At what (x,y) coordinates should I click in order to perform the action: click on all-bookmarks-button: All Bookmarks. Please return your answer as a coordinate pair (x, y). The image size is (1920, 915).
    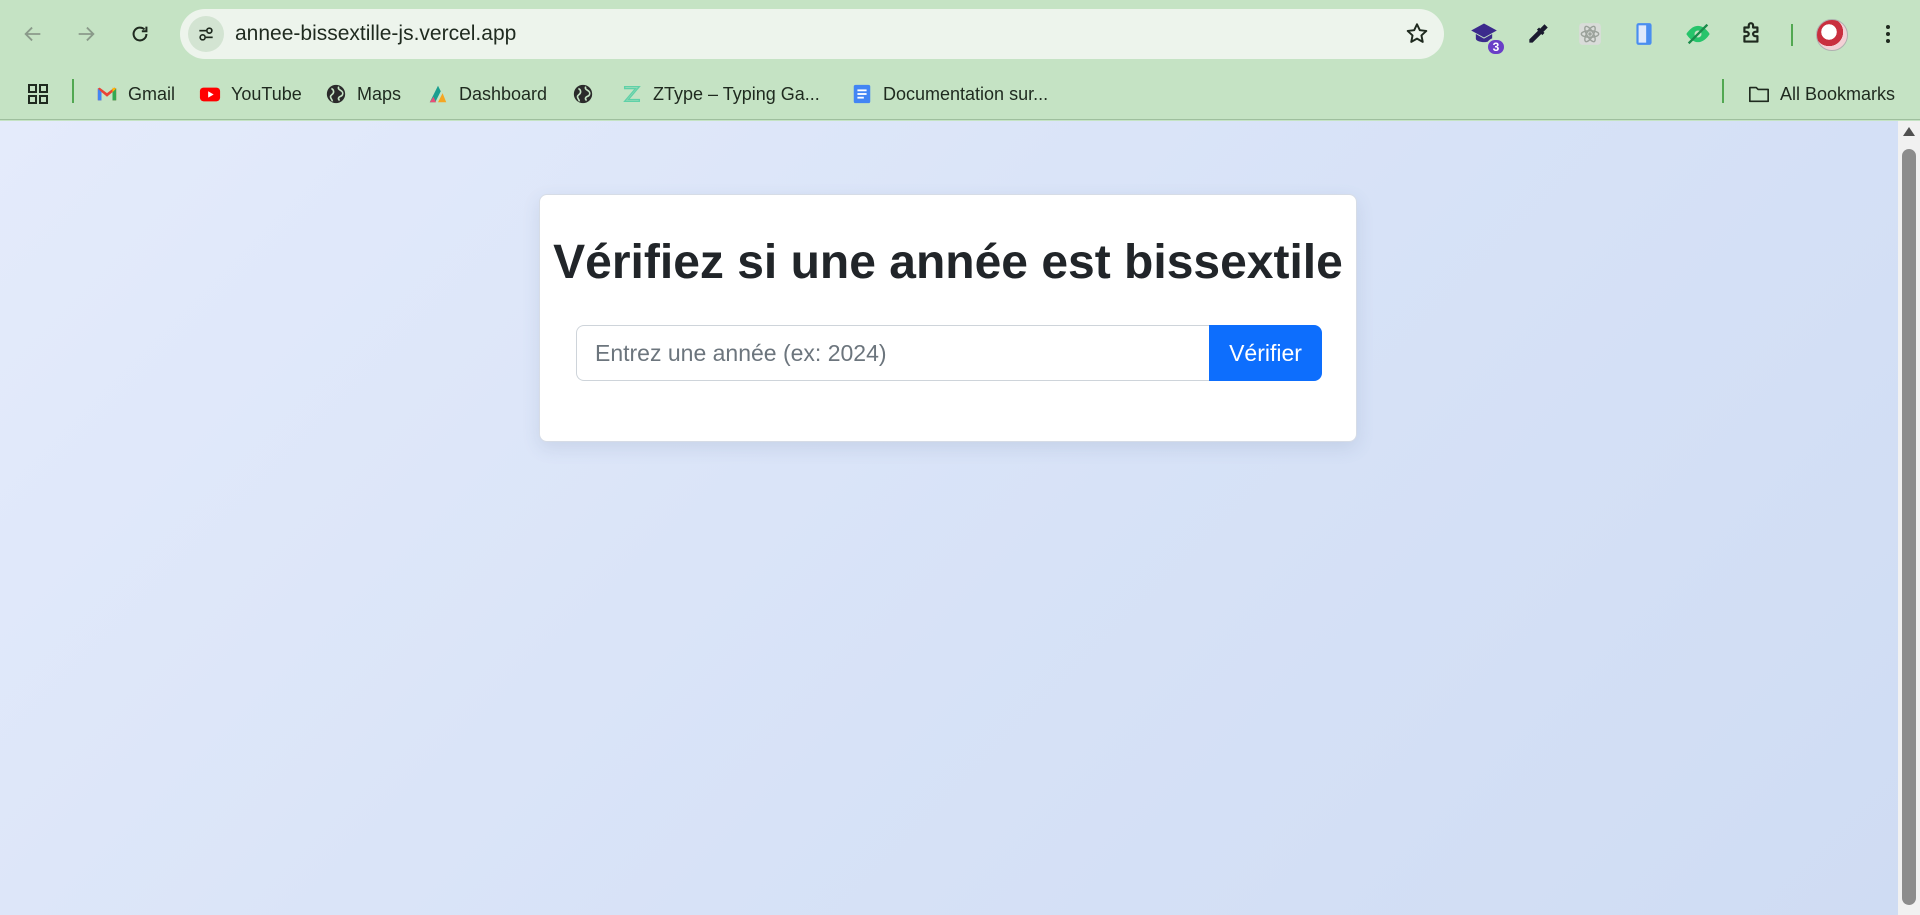
    Looking at the image, I should click on (1821, 94).